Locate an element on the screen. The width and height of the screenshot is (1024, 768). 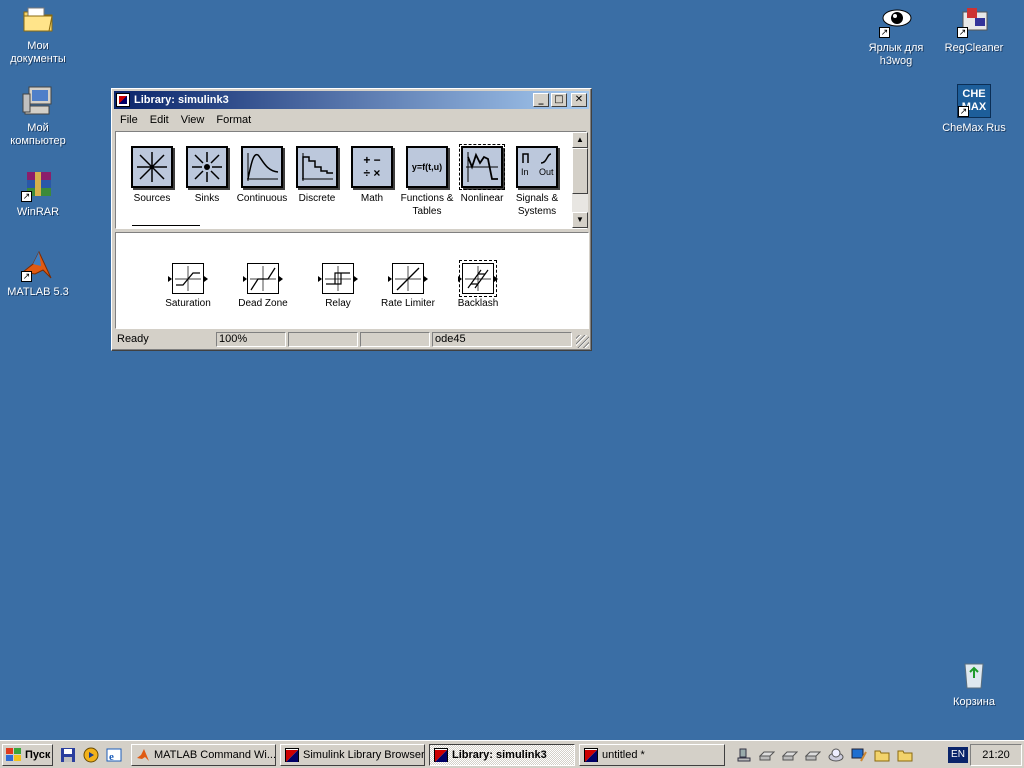
clock: 21:20 is located at coordinates (996, 755).